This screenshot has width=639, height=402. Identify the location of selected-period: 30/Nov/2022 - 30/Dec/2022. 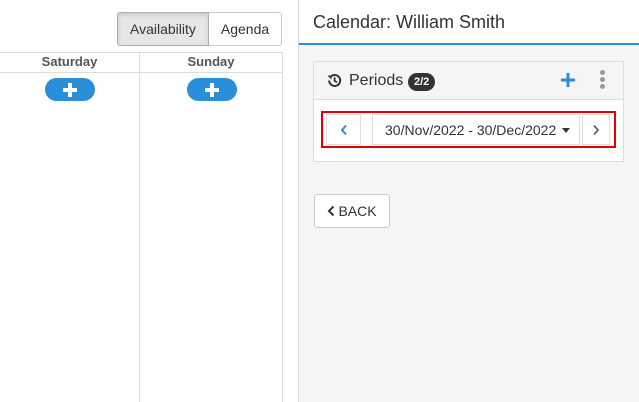
(471, 129).